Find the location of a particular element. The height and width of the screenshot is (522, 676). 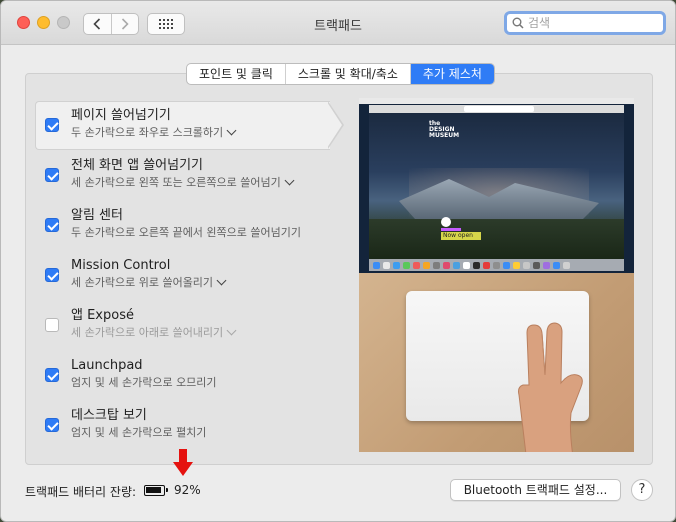

tab-bar: 포인트 및 클릭 스크롤 및 확대/축소 추가 제스처 is located at coordinates (340, 74).